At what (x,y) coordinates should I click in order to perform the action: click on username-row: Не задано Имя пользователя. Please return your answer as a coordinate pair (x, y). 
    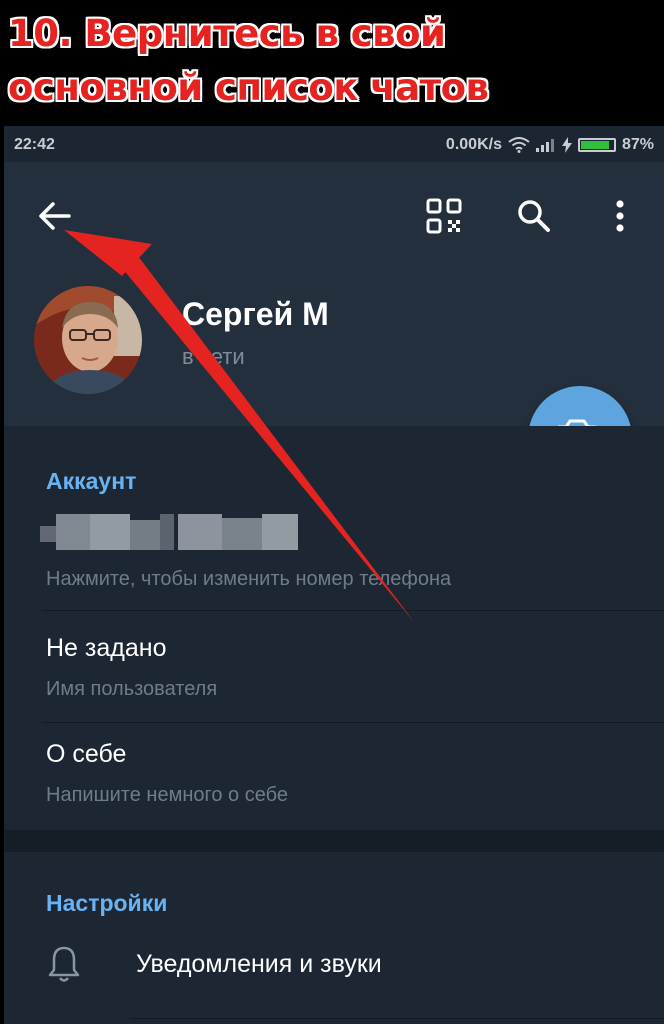
    Looking at the image, I should click on (334, 665).